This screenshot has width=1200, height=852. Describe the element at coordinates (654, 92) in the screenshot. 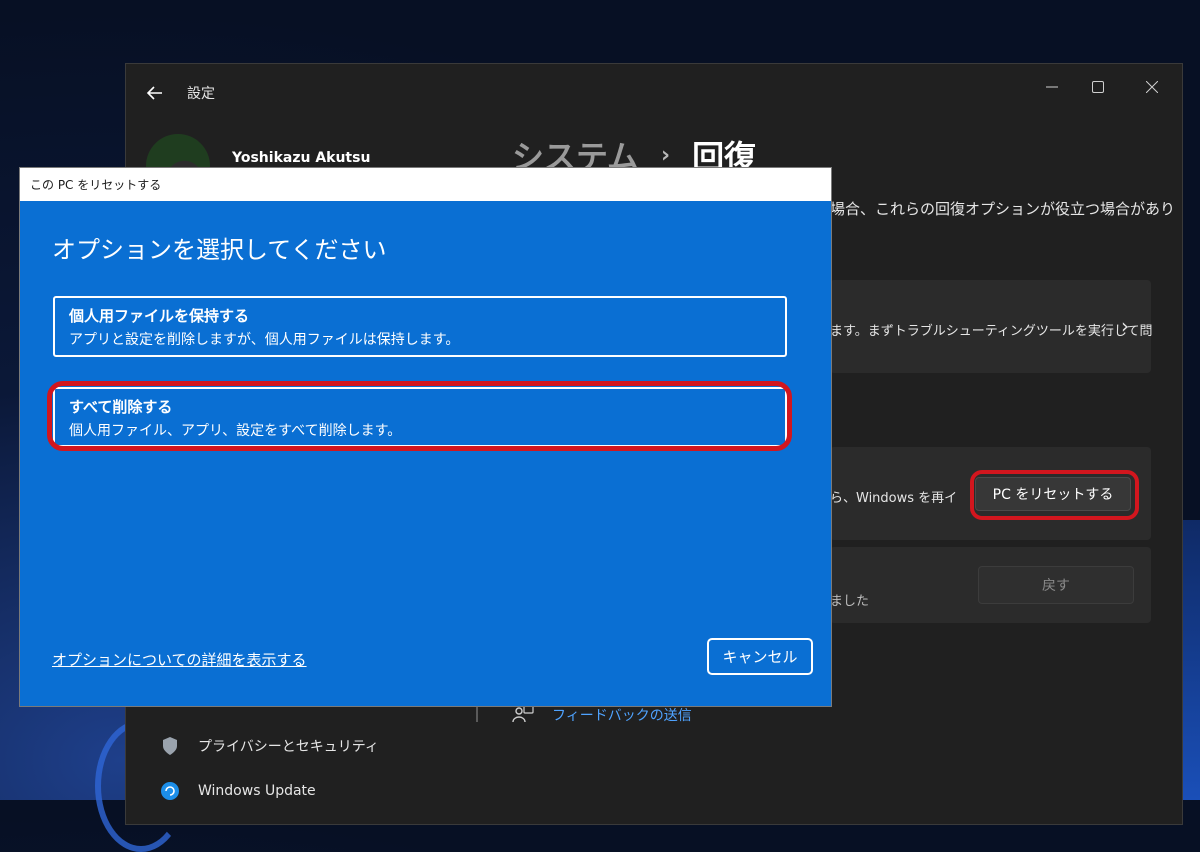

I see `settings-titlebar: 設定` at that location.